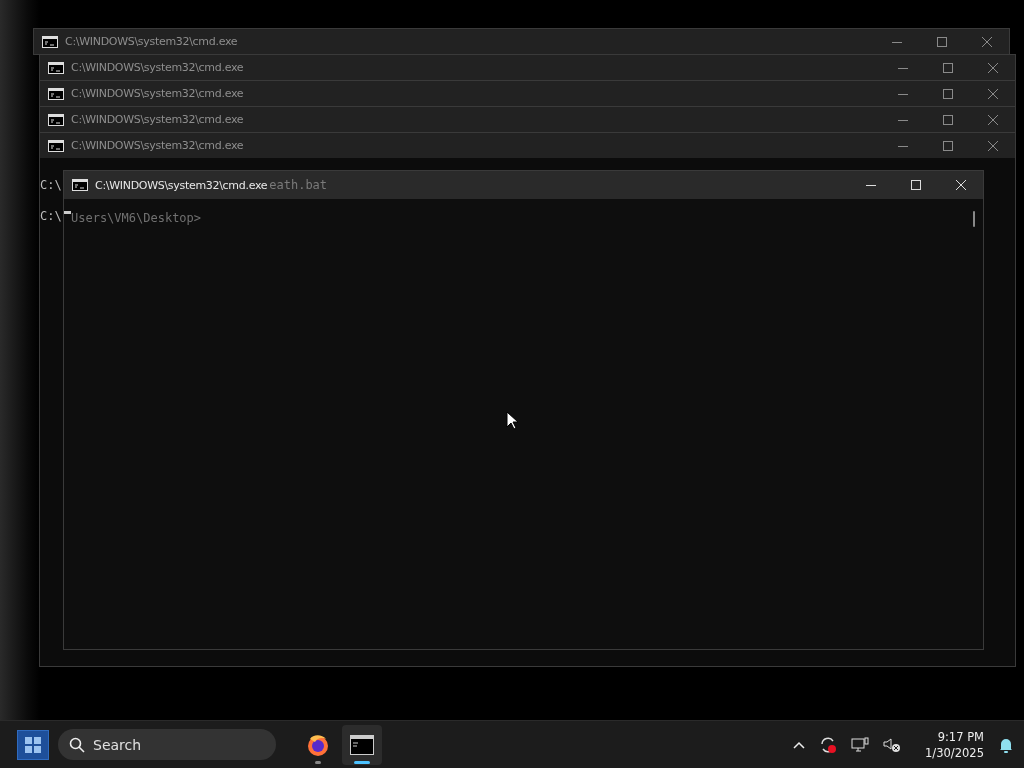 The height and width of the screenshot is (768, 1024). Describe the element at coordinates (298, 185) in the screenshot. I see `console-text: eath.bat` at that location.